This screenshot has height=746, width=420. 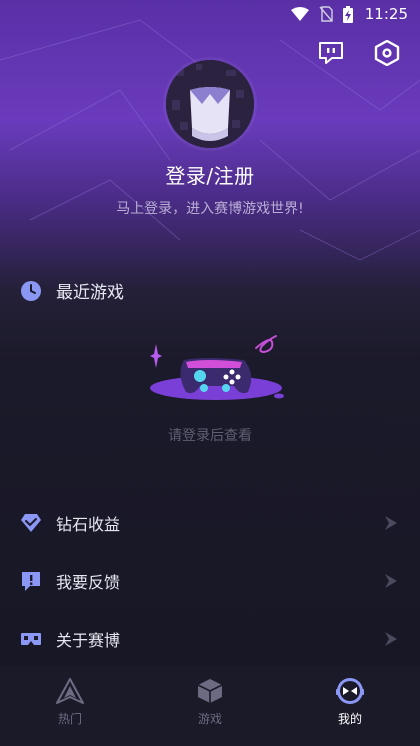 I want to click on nav-tab-mine: 我的, so click(x=350, y=706).